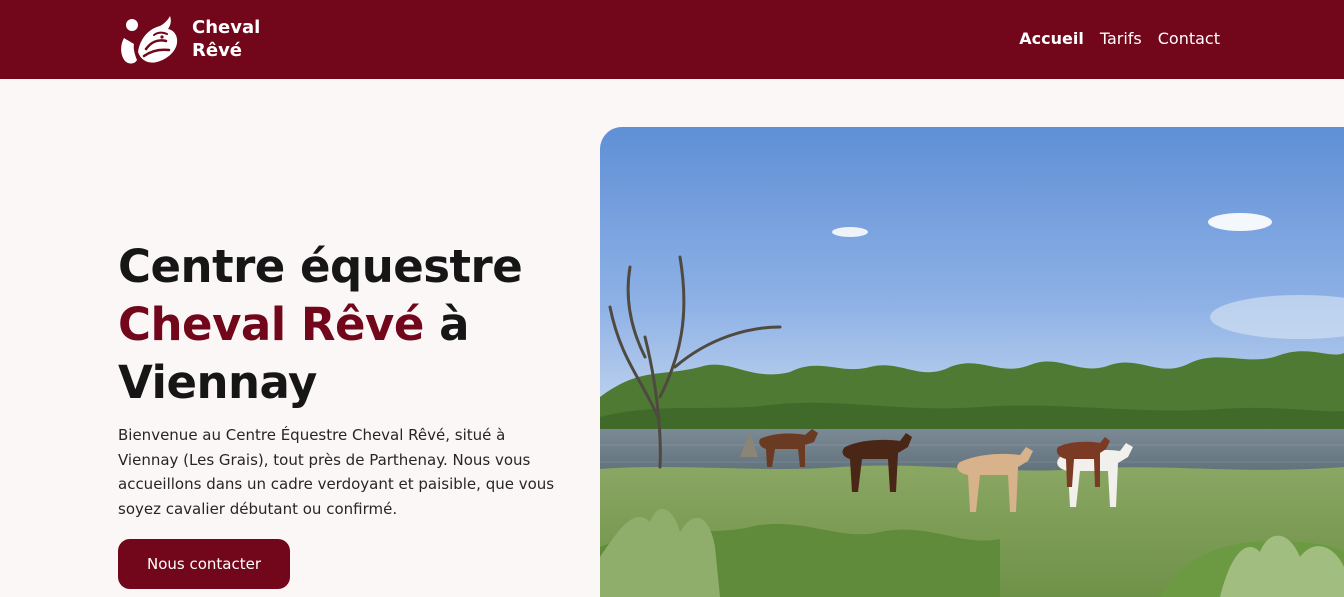 This screenshot has width=1344, height=597. Describe the element at coordinates (1189, 38) in the screenshot. I see `nav-link-contact: Contact` at that location.